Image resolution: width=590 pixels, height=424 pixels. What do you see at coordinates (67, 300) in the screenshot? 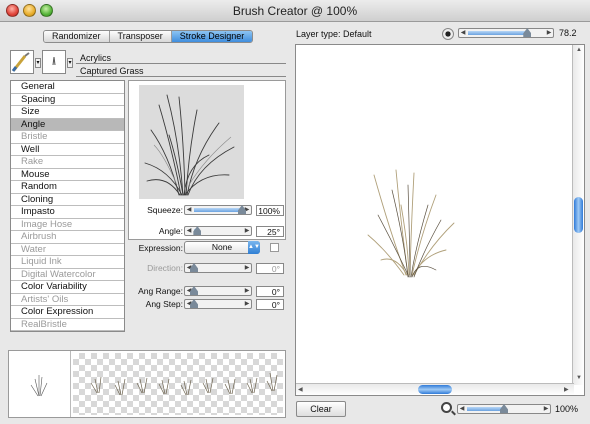
I see `section-item-artists-oils: Artists' Oils` at bounding box center [67, 300].